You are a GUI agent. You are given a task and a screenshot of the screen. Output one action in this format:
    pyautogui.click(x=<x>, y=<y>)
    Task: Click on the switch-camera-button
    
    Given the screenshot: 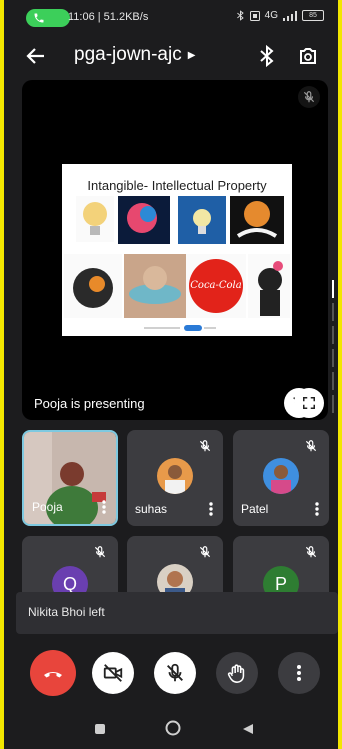 What is the action you would take?
    pyautogui.click(x=308, y=56)
    